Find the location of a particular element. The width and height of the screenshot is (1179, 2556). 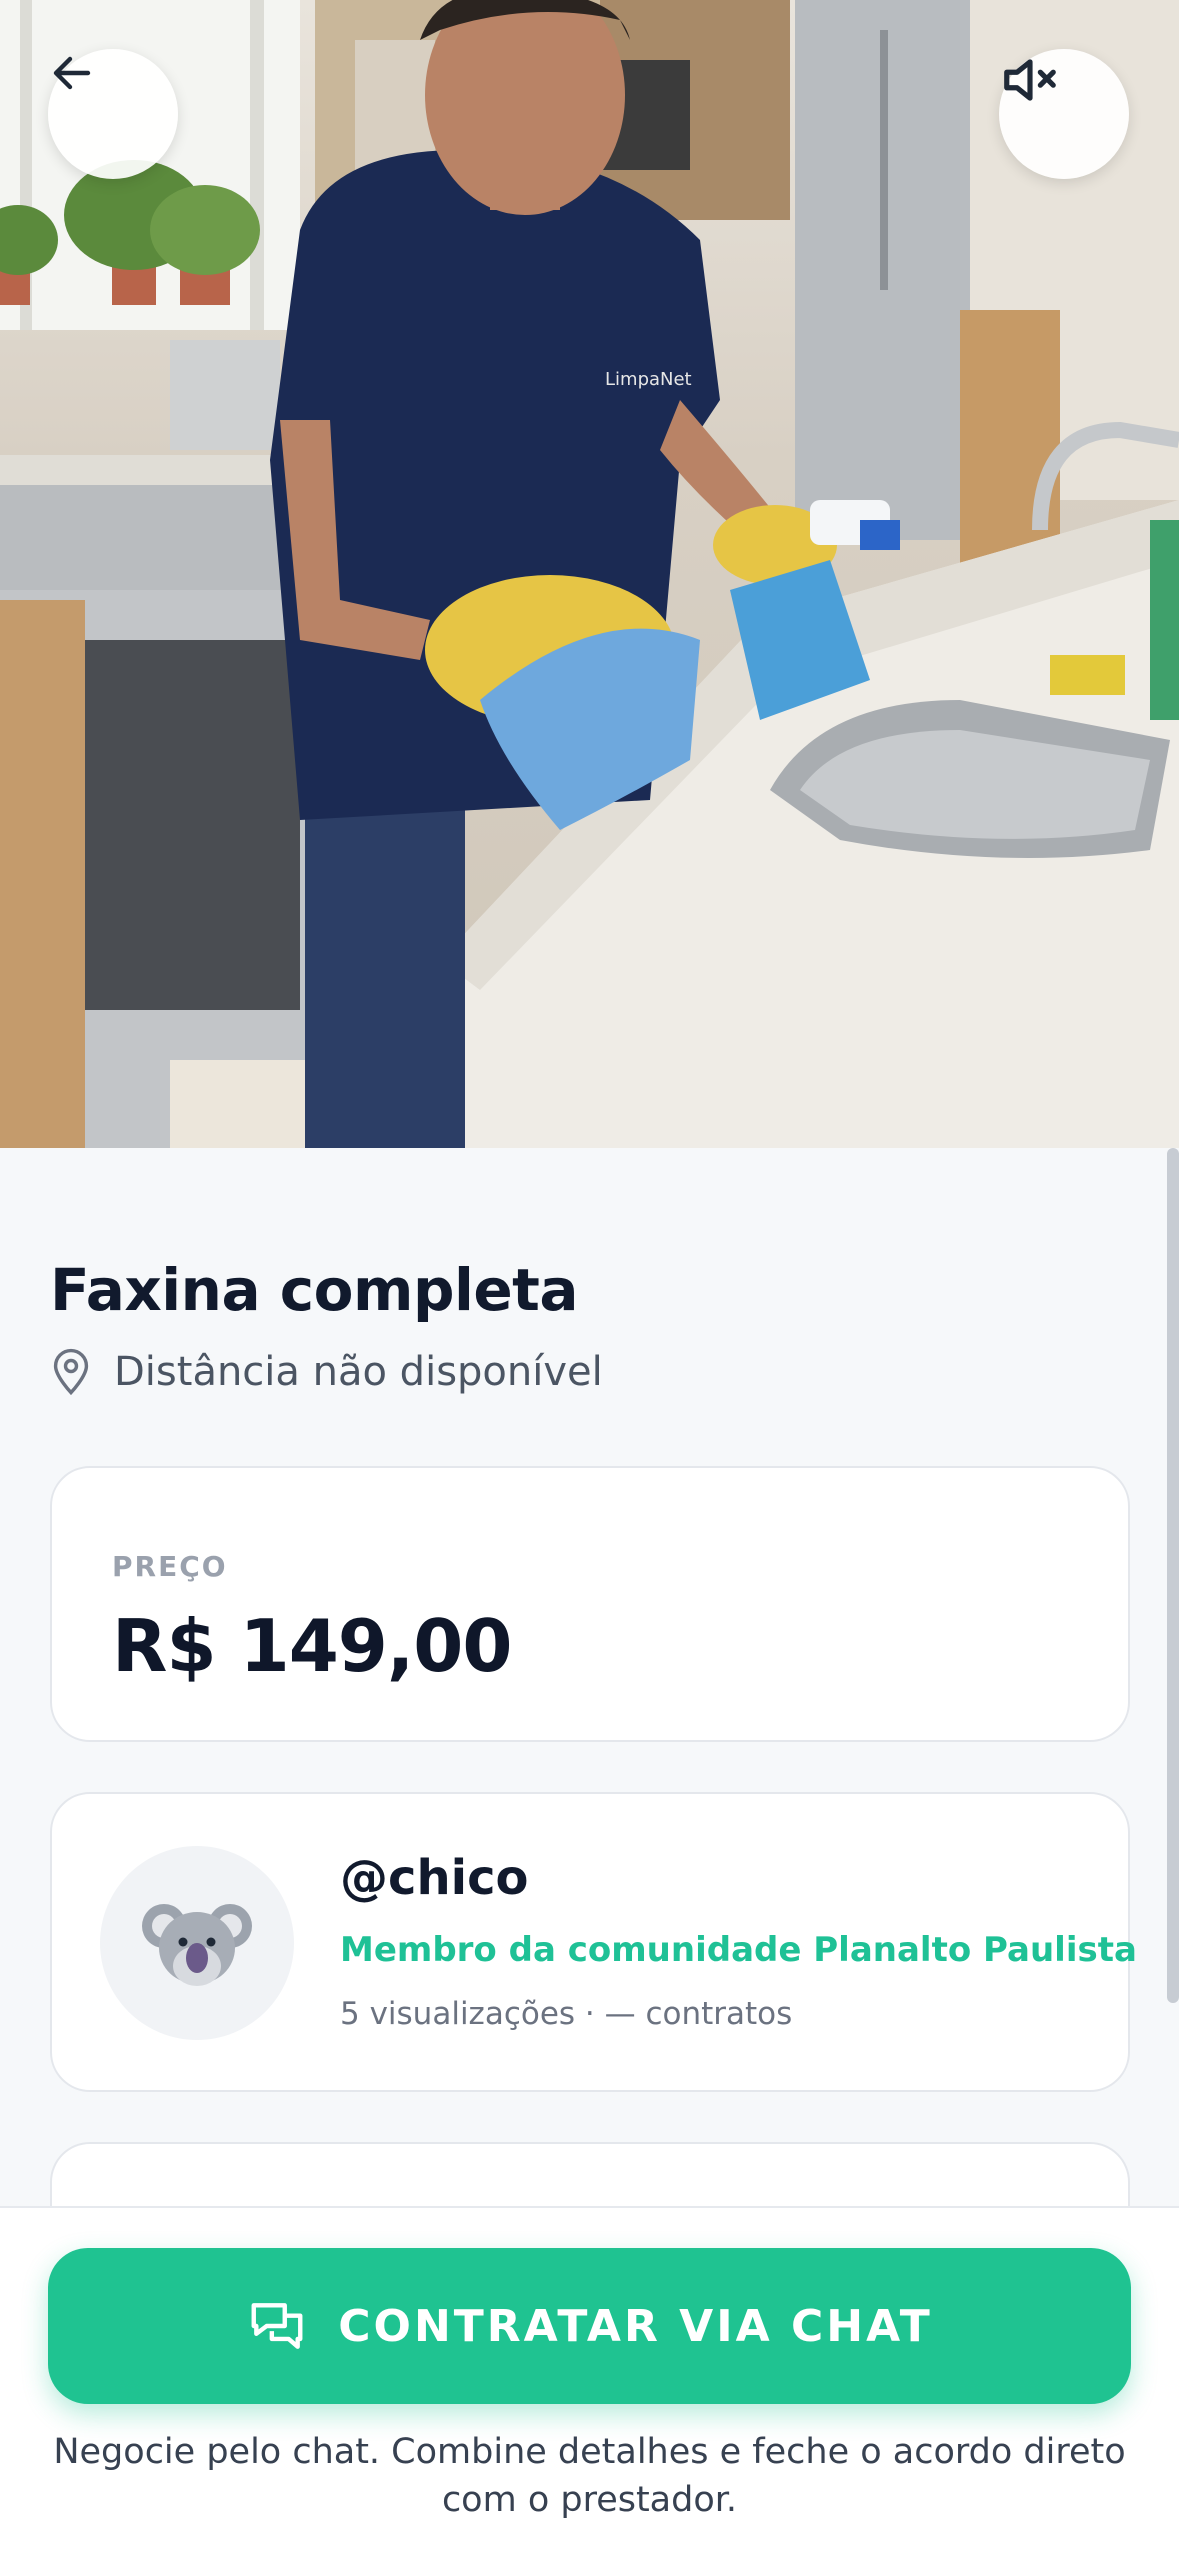

avatar is located at coordinates (197, 1943).